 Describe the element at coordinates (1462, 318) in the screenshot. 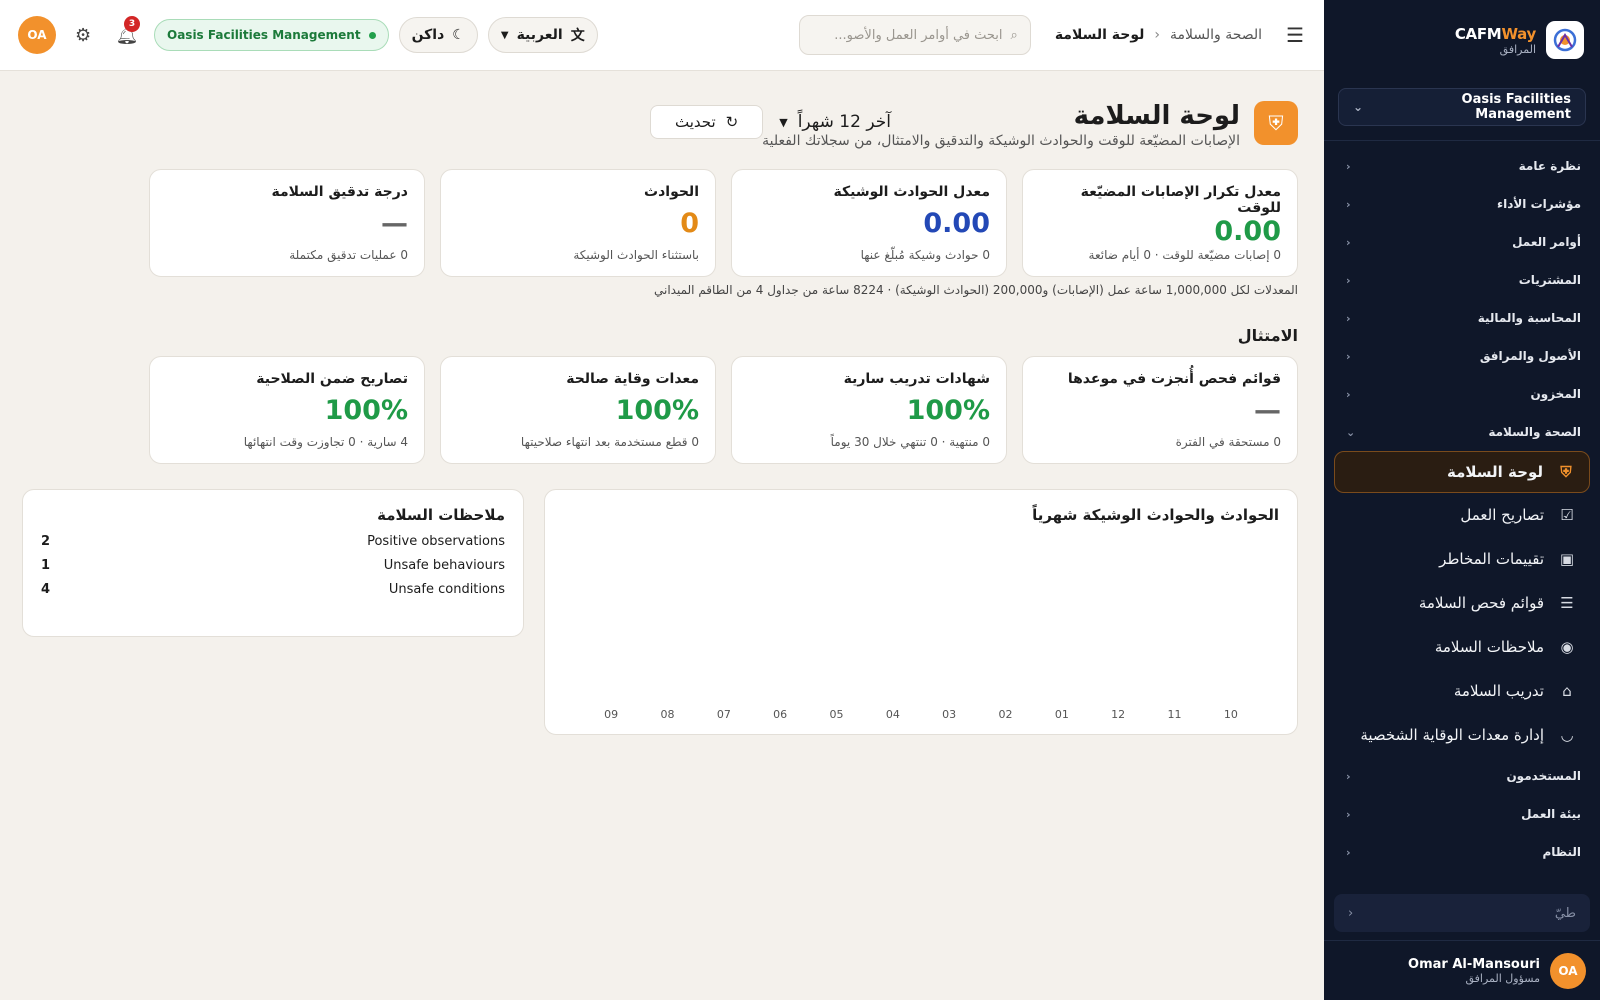

I see `sidebar-group-4: المحاسبة والمالية ‹` at that location.